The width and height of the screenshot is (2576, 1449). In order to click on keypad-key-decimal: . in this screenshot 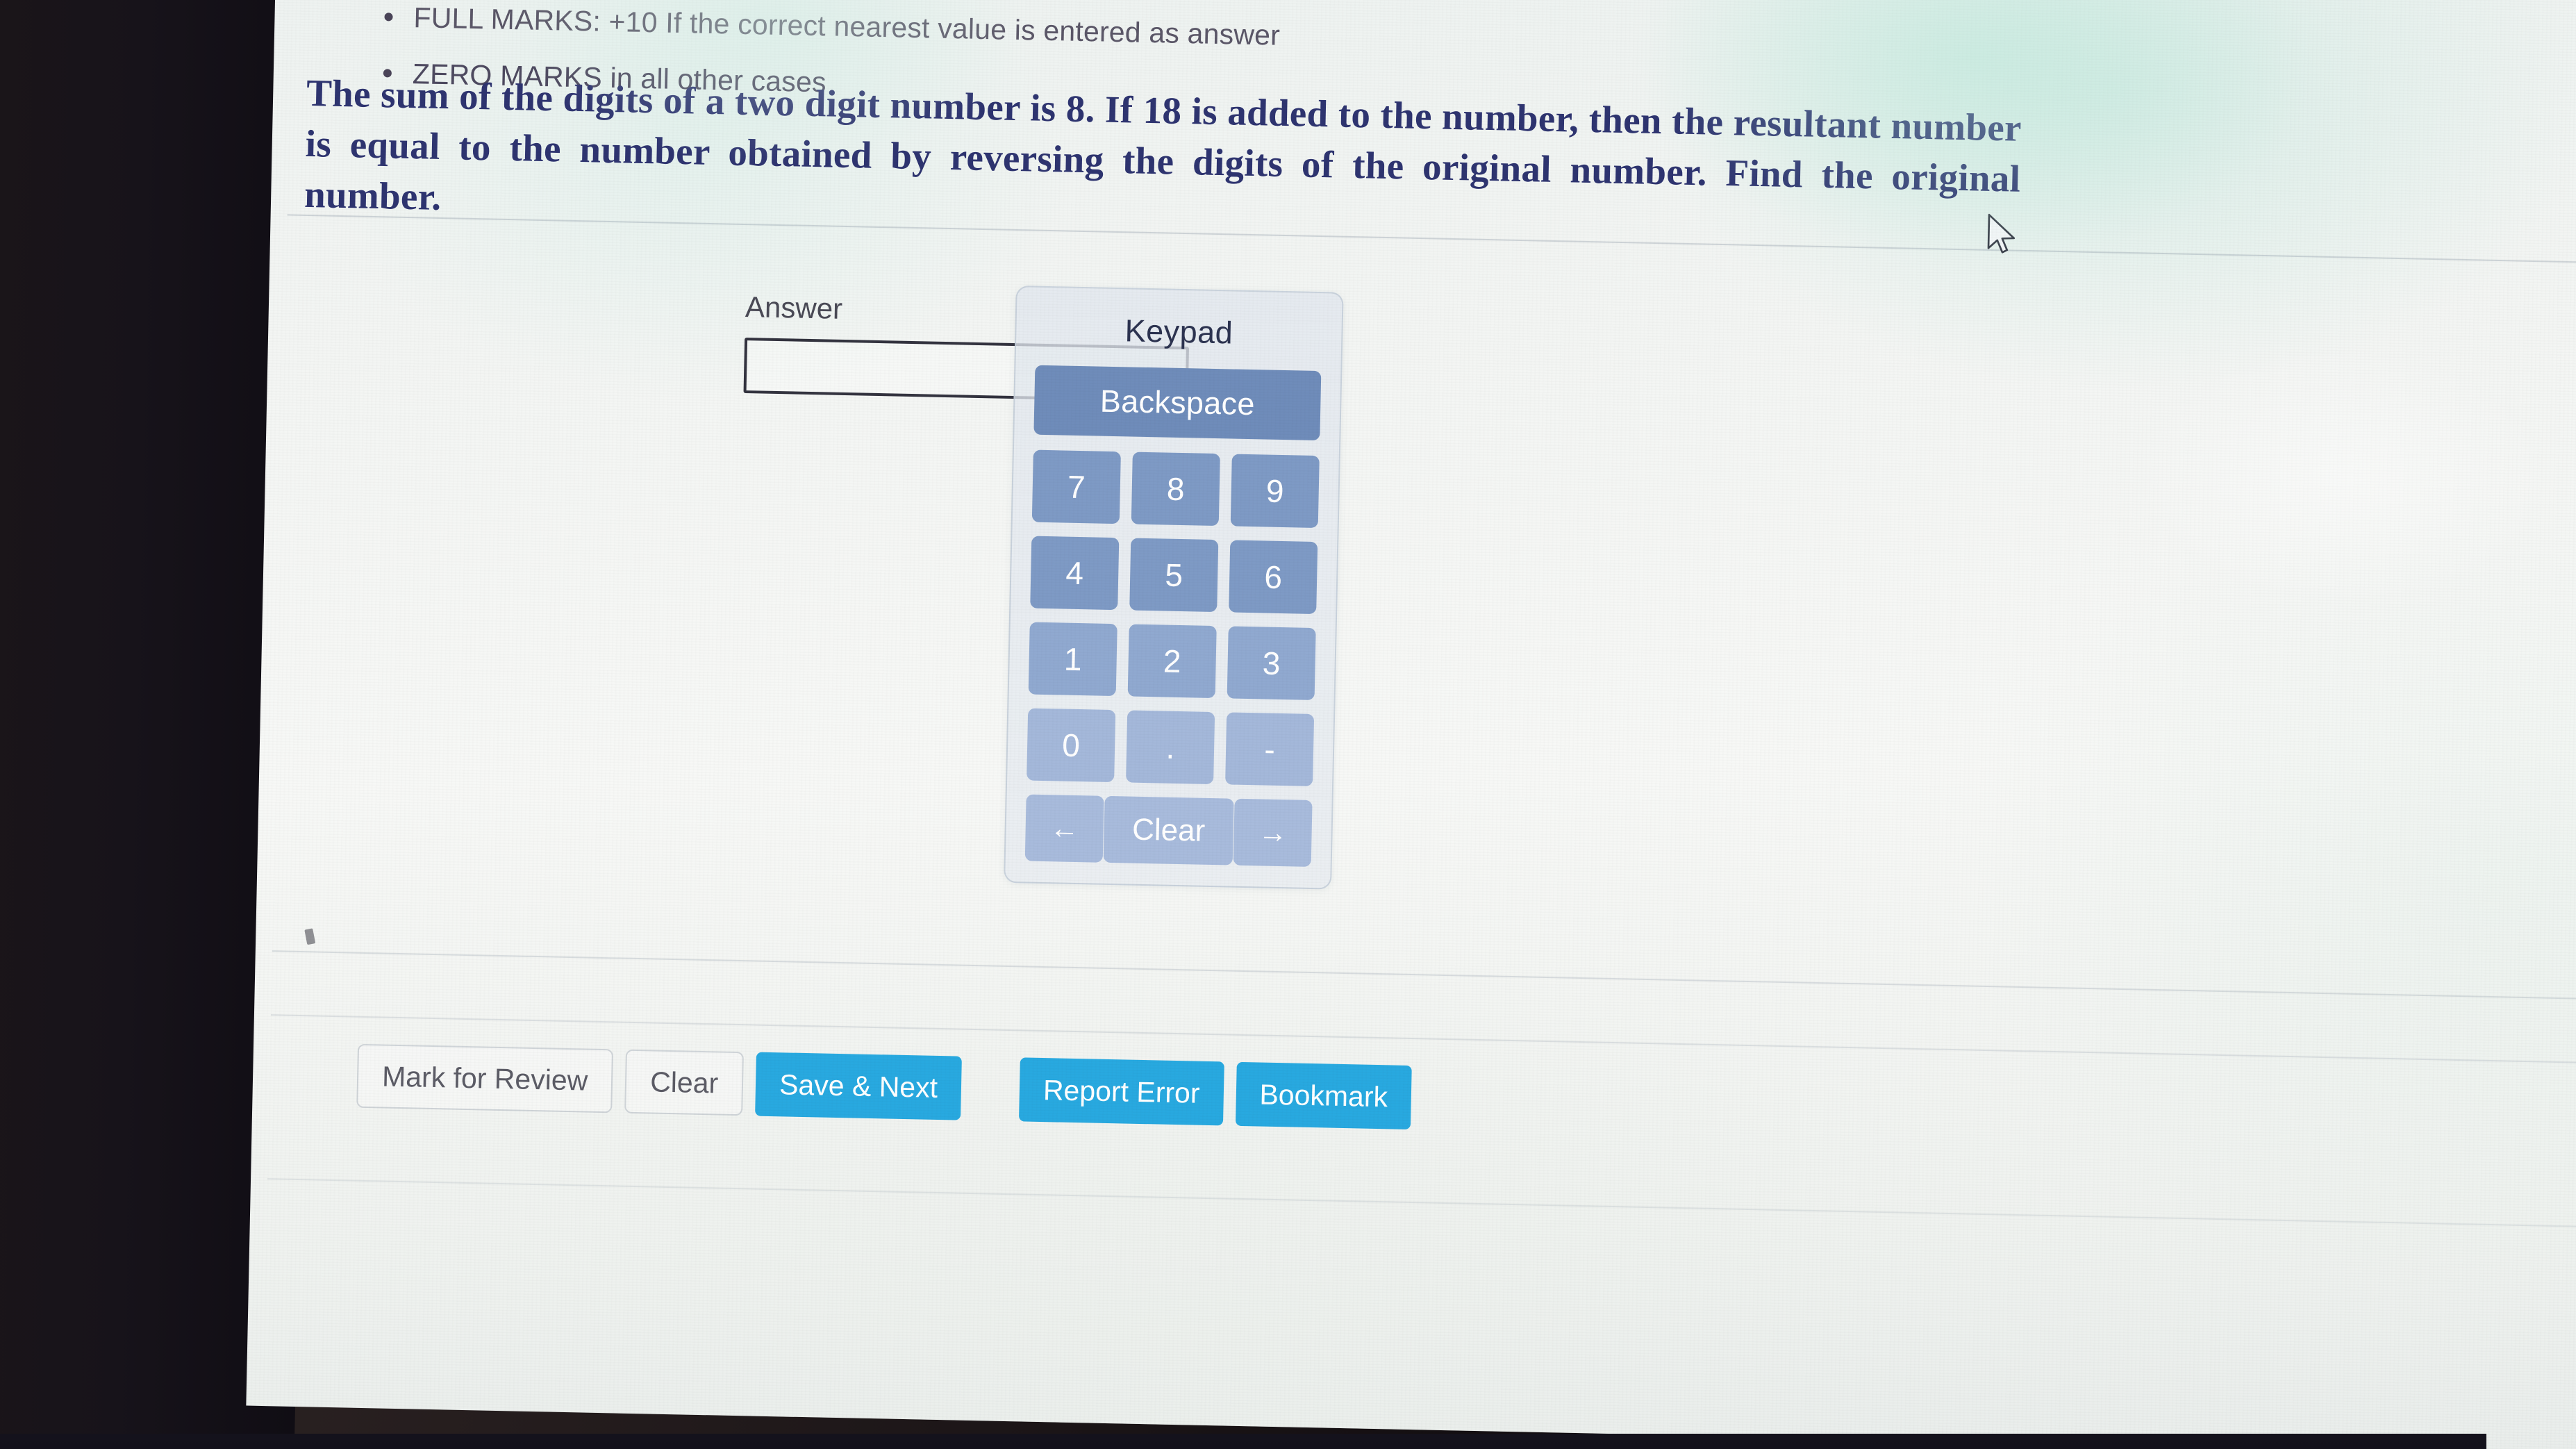, I will do `click(1170, 747)`.